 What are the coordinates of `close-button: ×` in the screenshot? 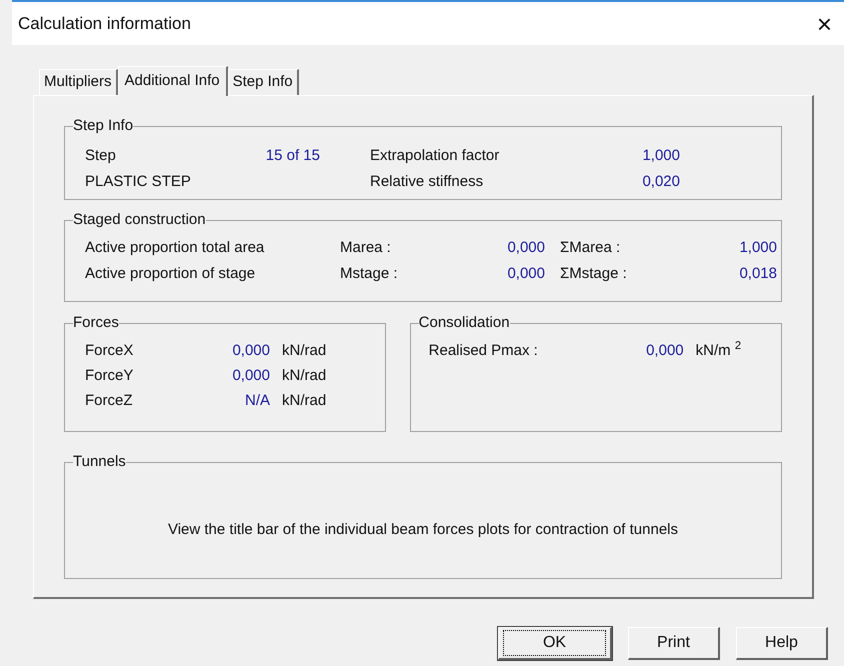 It's located at (824, 23).